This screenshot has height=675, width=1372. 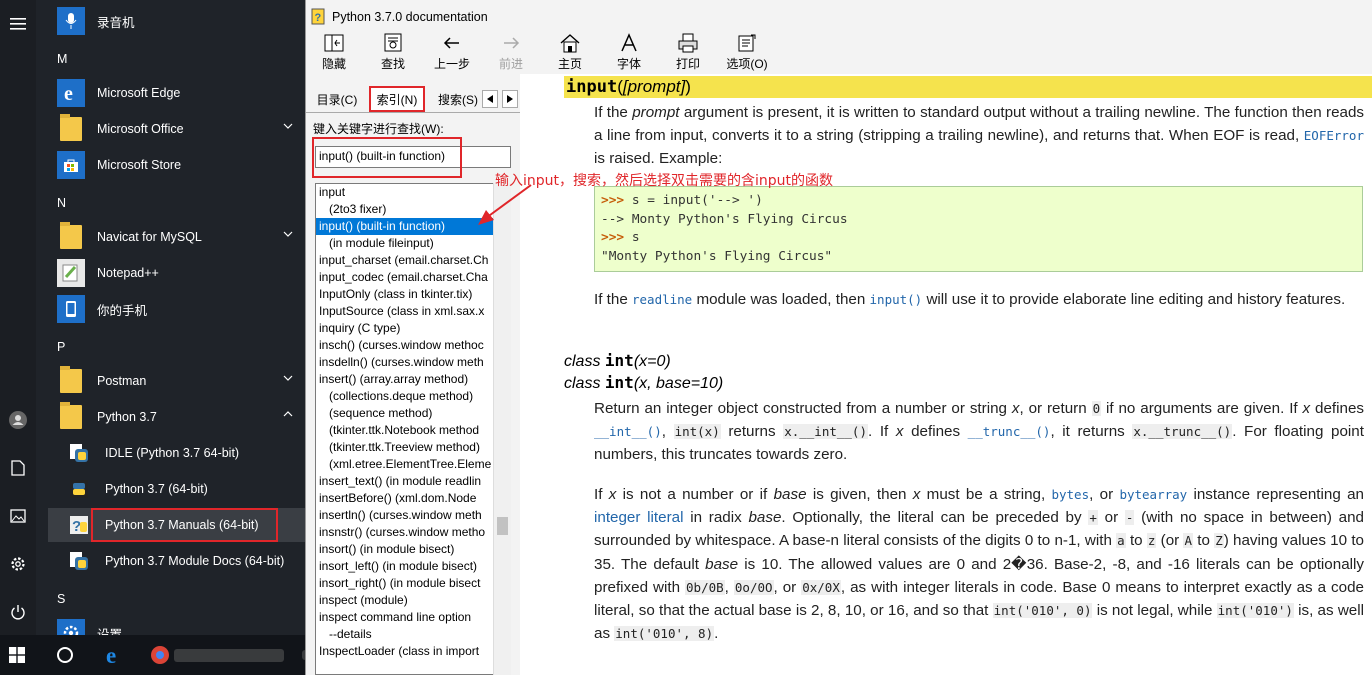 I want to click on app-notepadpp: Notepad++, so click(x=176, y=273).